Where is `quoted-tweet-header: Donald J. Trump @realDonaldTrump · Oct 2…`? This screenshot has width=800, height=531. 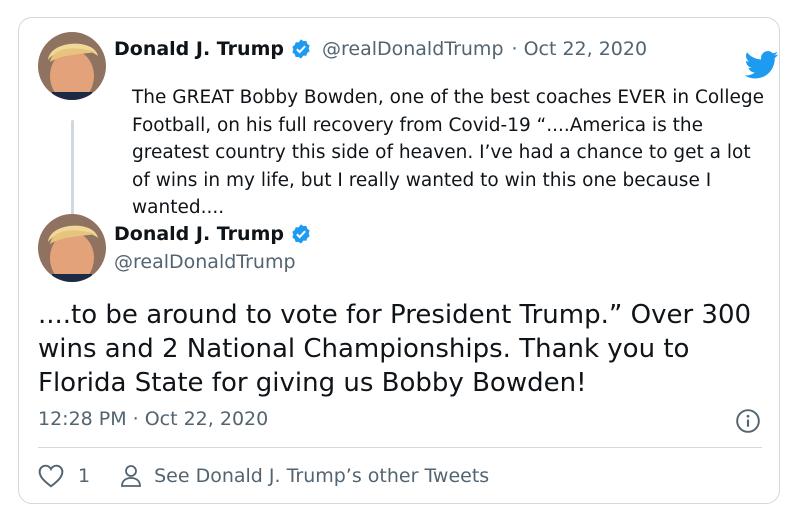 quoted-tweet-header: Donald J. Trump @realDonaldTrump · Oct 2… is located at coordinates (380, 49).